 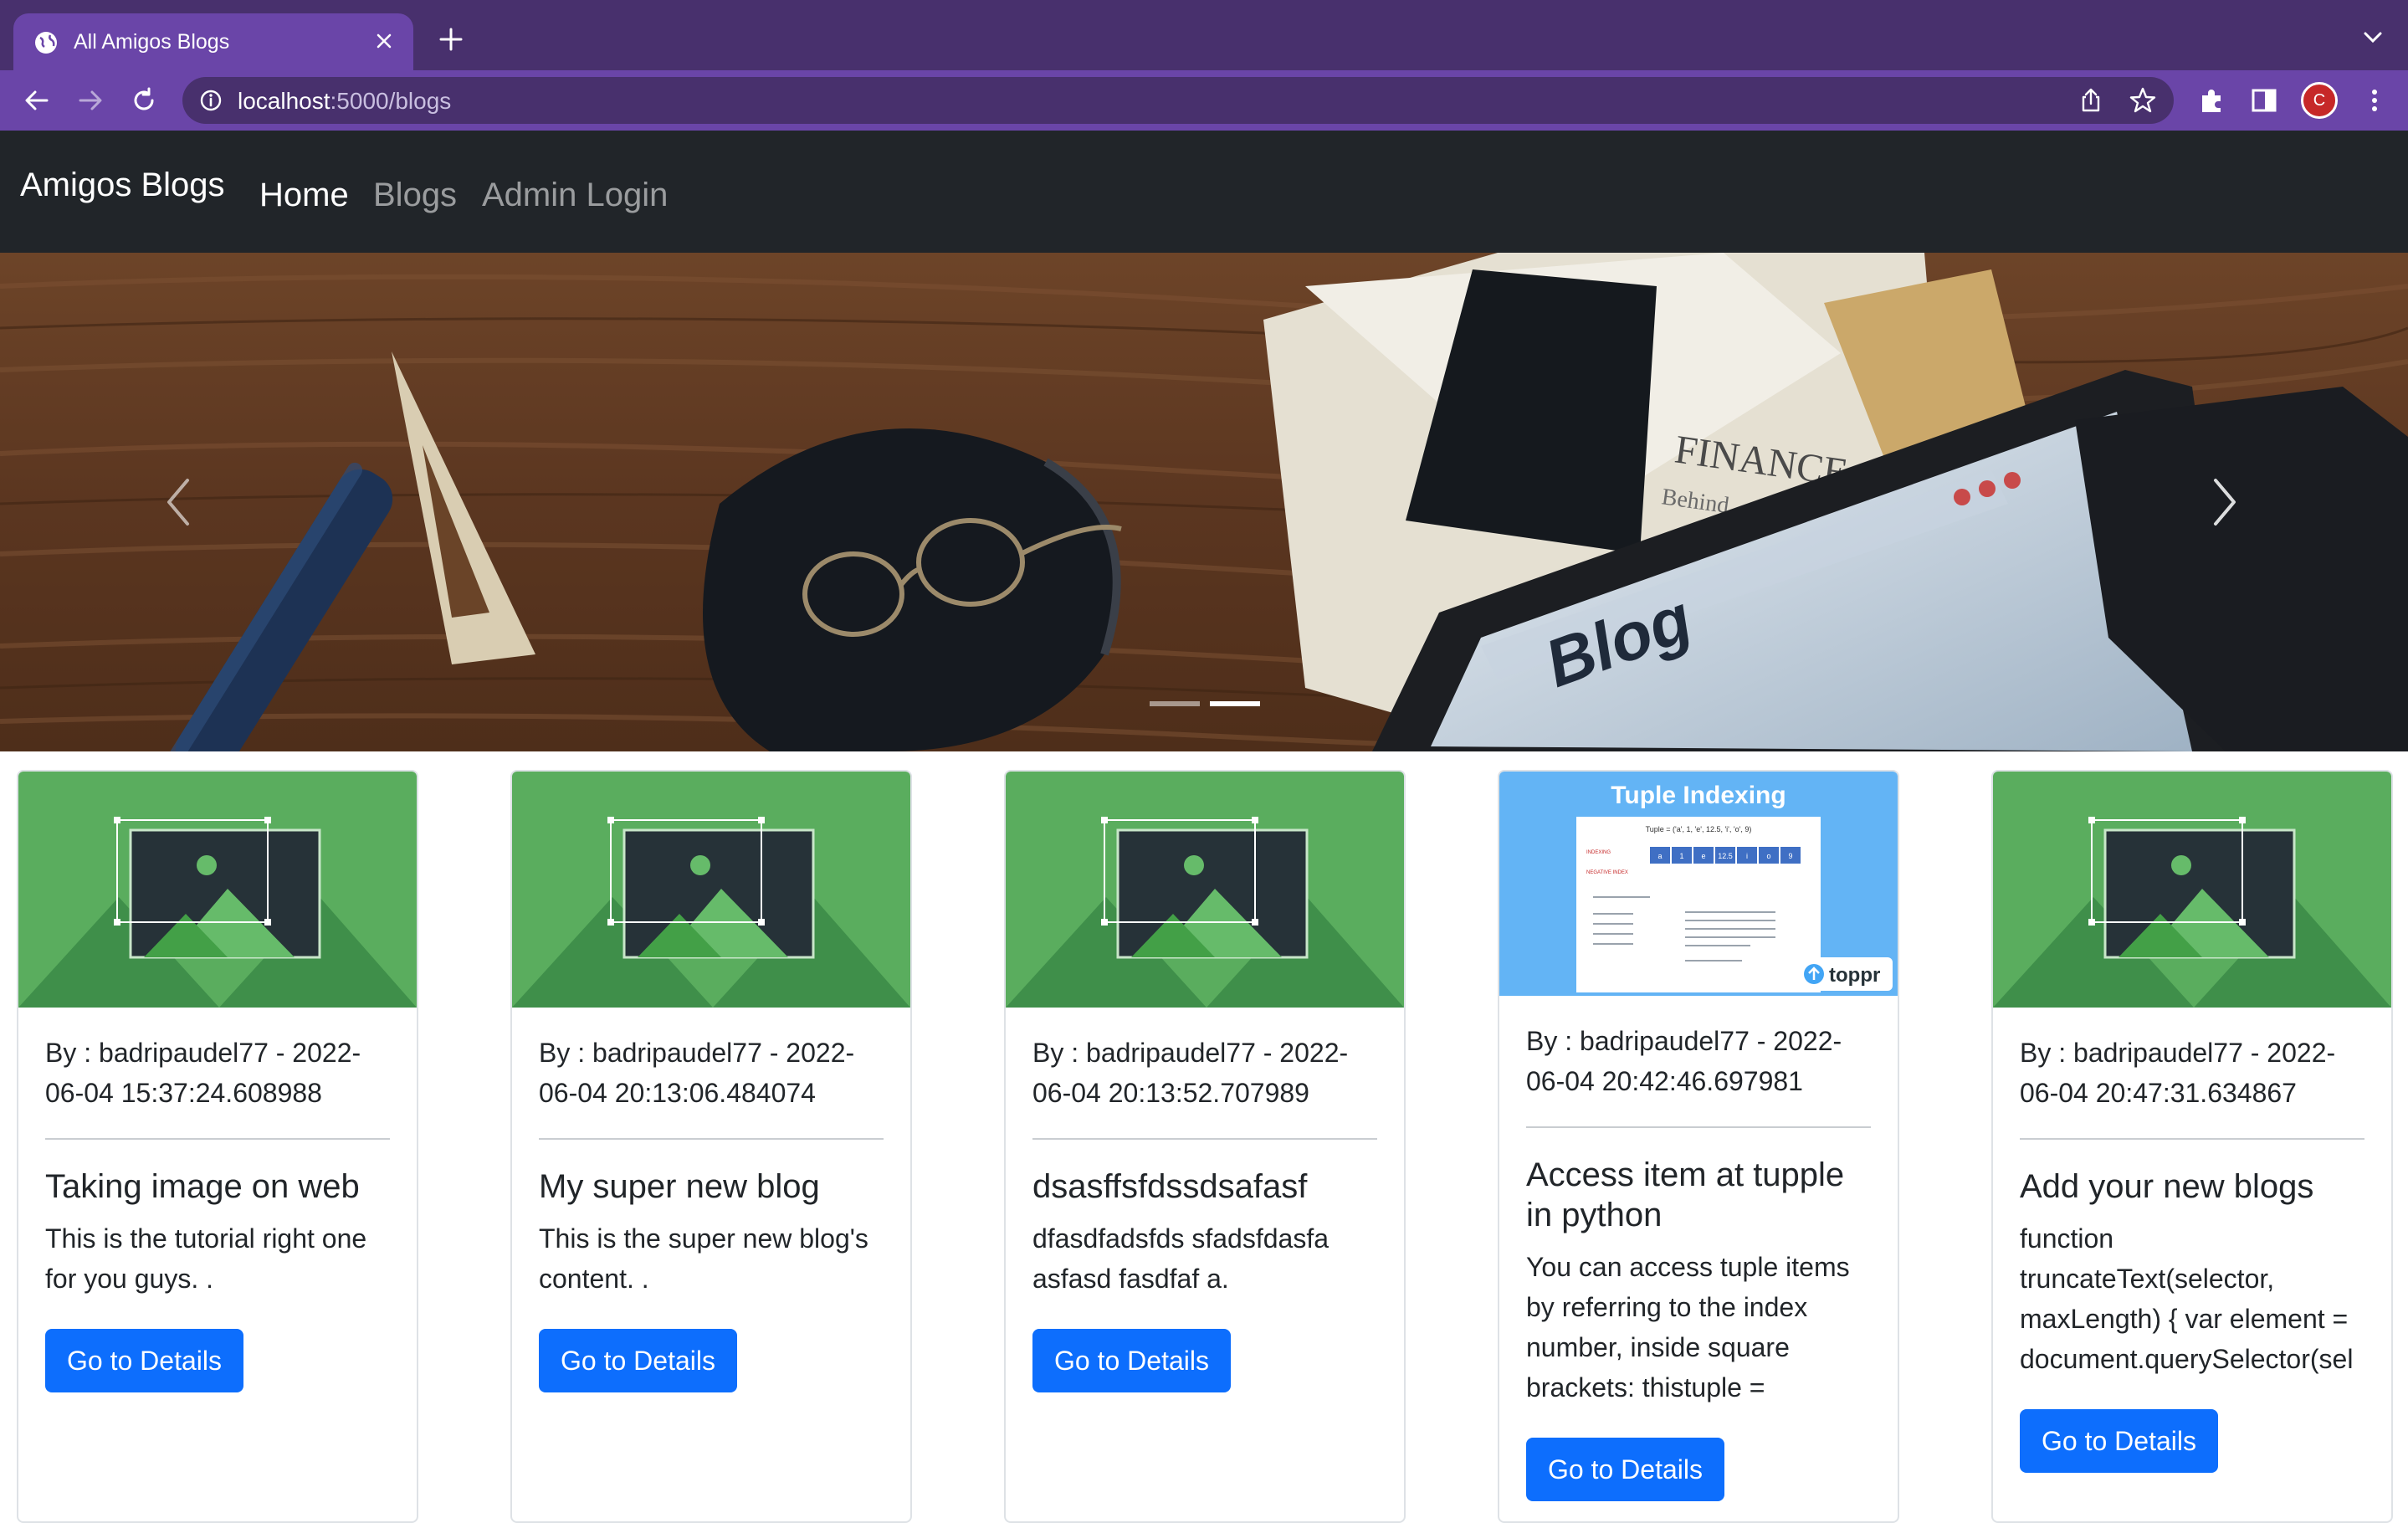 What do you see at coordinates (2226, 502) in the screenshot?
I see `carousel-next-chevron-icon` at bounding box center [2226, 502].